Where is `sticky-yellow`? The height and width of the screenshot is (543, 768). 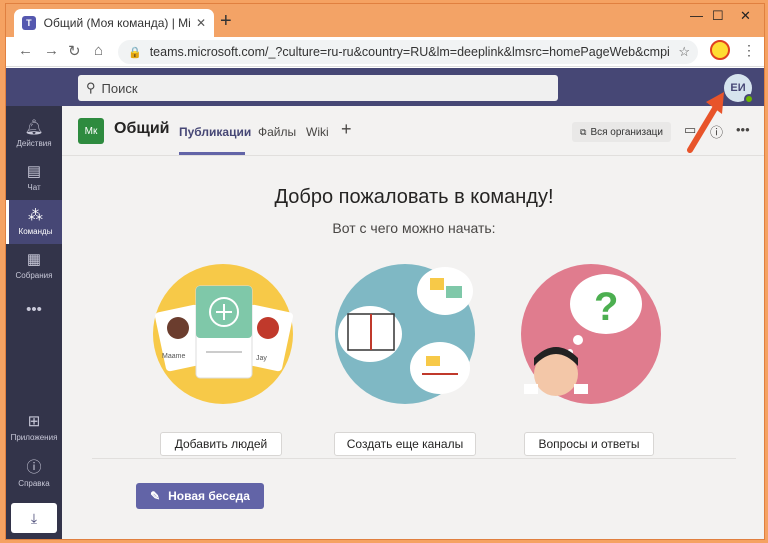
sticky-yellow is located at coordinates (437, 284).